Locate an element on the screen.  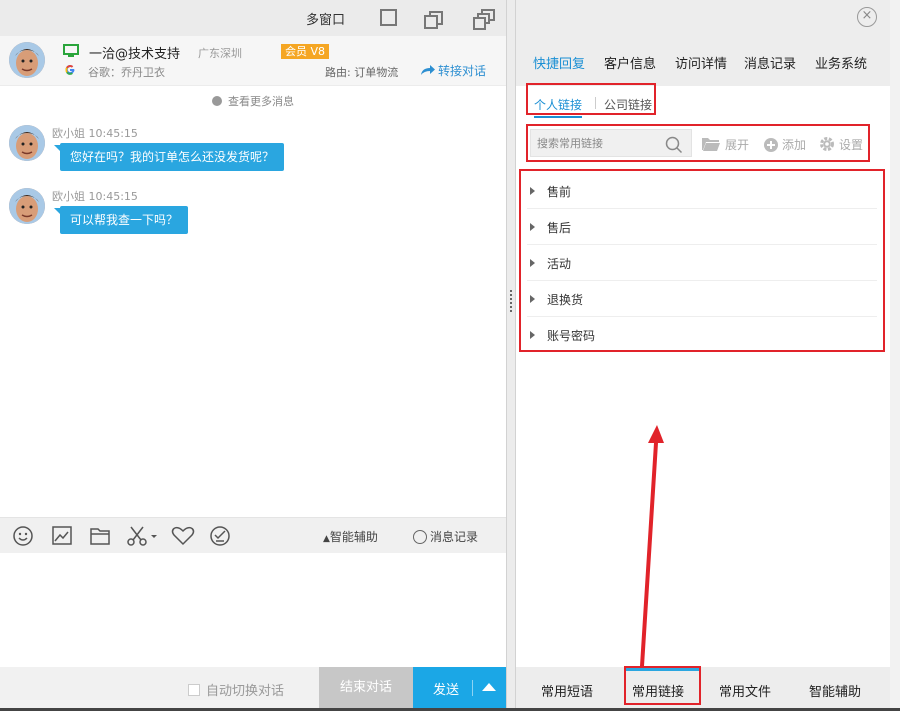
auto-switch-checkbox is located at coordinates (194, 690).